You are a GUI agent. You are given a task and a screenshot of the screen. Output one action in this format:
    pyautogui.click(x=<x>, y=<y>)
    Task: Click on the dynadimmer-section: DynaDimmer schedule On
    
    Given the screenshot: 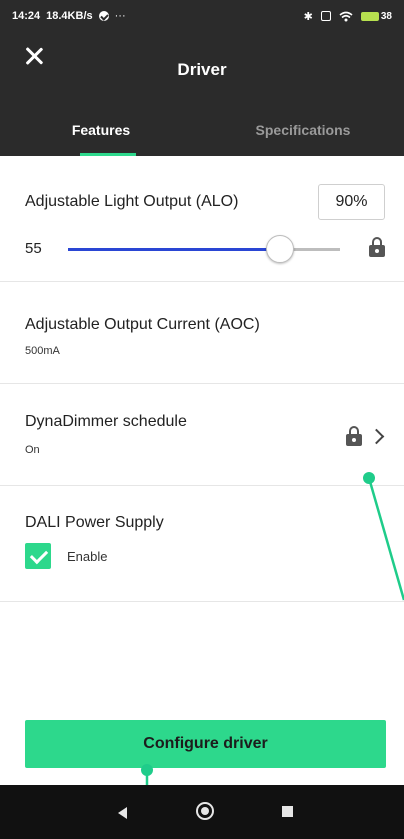 What is the action you would take?
    pyautogui.click(x=202, y=435)
    